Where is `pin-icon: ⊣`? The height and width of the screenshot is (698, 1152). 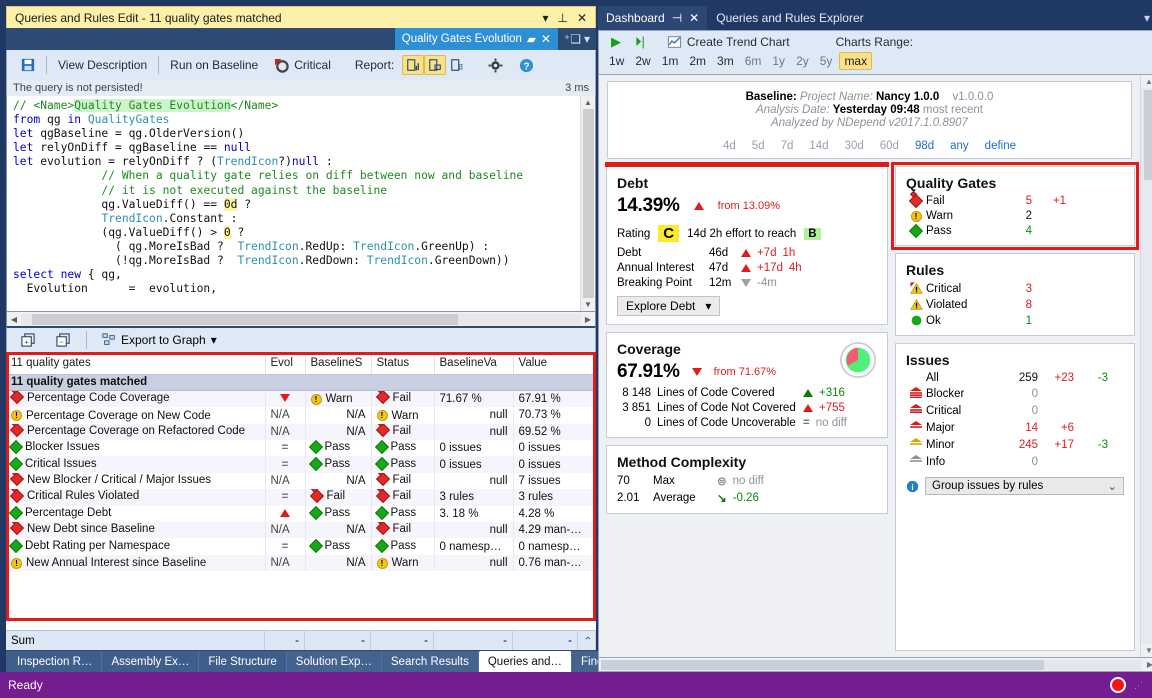
pin-icon: ⊣ is located at coordinates (677, 18).